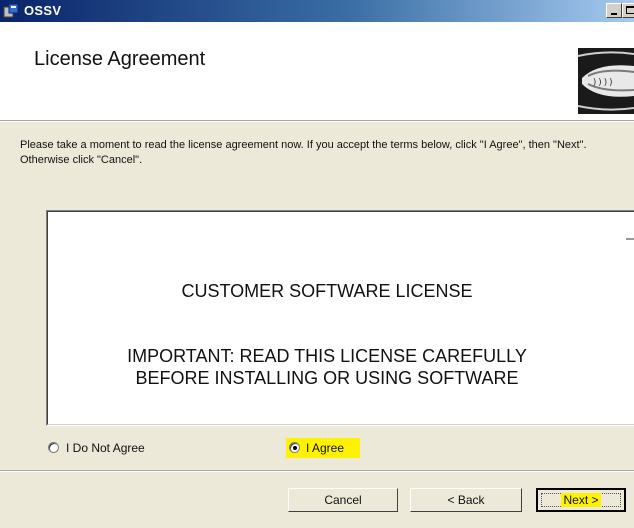 The image size is (634, 528). I want to click on minimize-button, so click(614, 10).